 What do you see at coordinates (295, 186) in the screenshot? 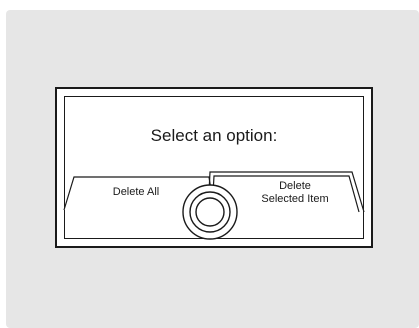
I see `delete-selected-label-line1: Delete` at bounding box center [295, 186].